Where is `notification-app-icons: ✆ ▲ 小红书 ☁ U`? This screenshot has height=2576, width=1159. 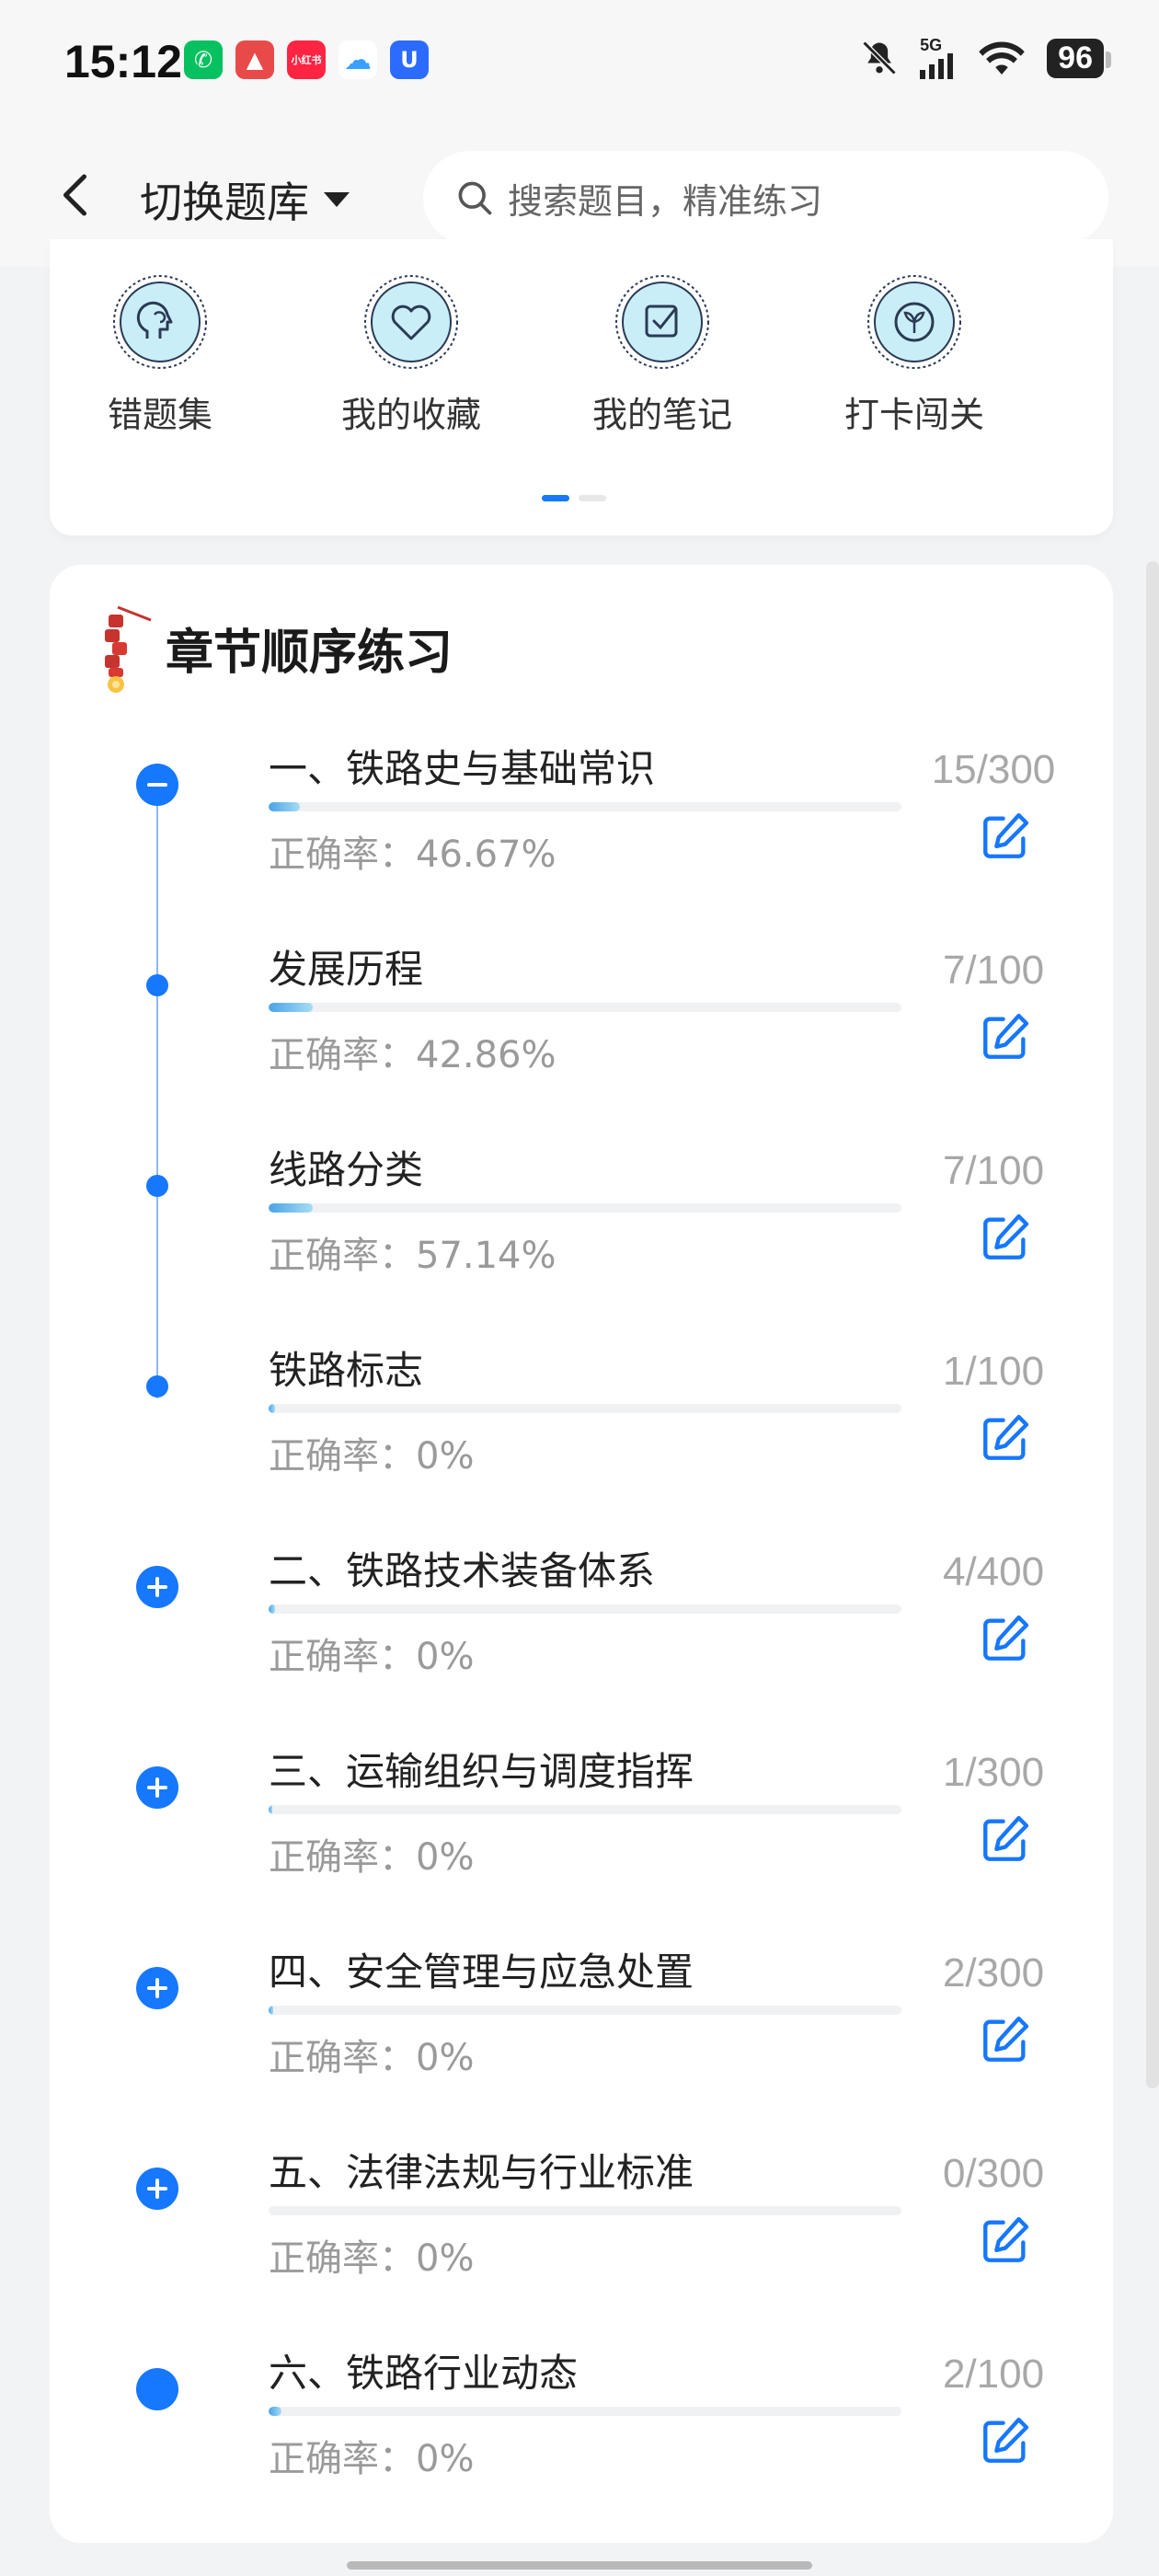
notification-app-icons: ✆ ▲ 小红书 ☁ U is located at coordinates (306, 59).